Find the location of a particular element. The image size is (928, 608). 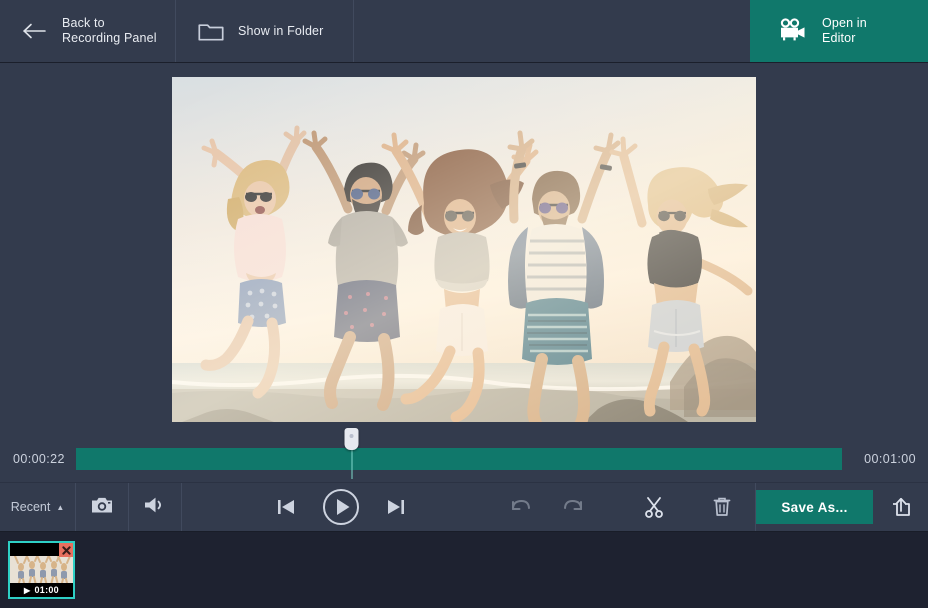

edit-tools-group is located at coordinates (621, 507).